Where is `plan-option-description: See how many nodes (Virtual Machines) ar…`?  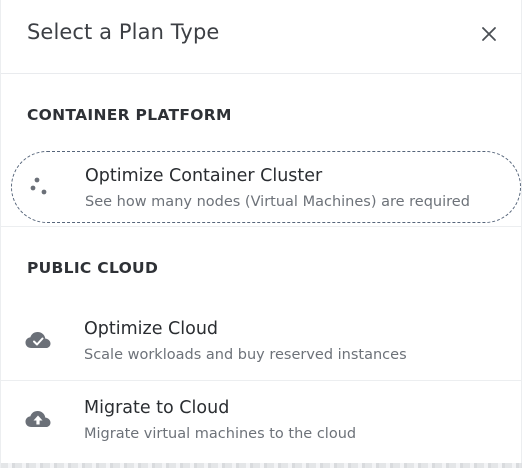 plan-option-description: See how many nodes (Virtual Machines) ar… is located at coordinates (277, 202).